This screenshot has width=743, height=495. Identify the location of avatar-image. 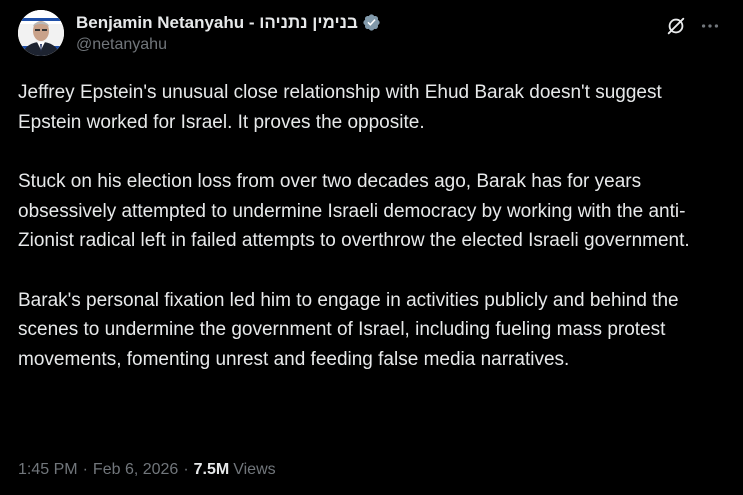
(41, 33).